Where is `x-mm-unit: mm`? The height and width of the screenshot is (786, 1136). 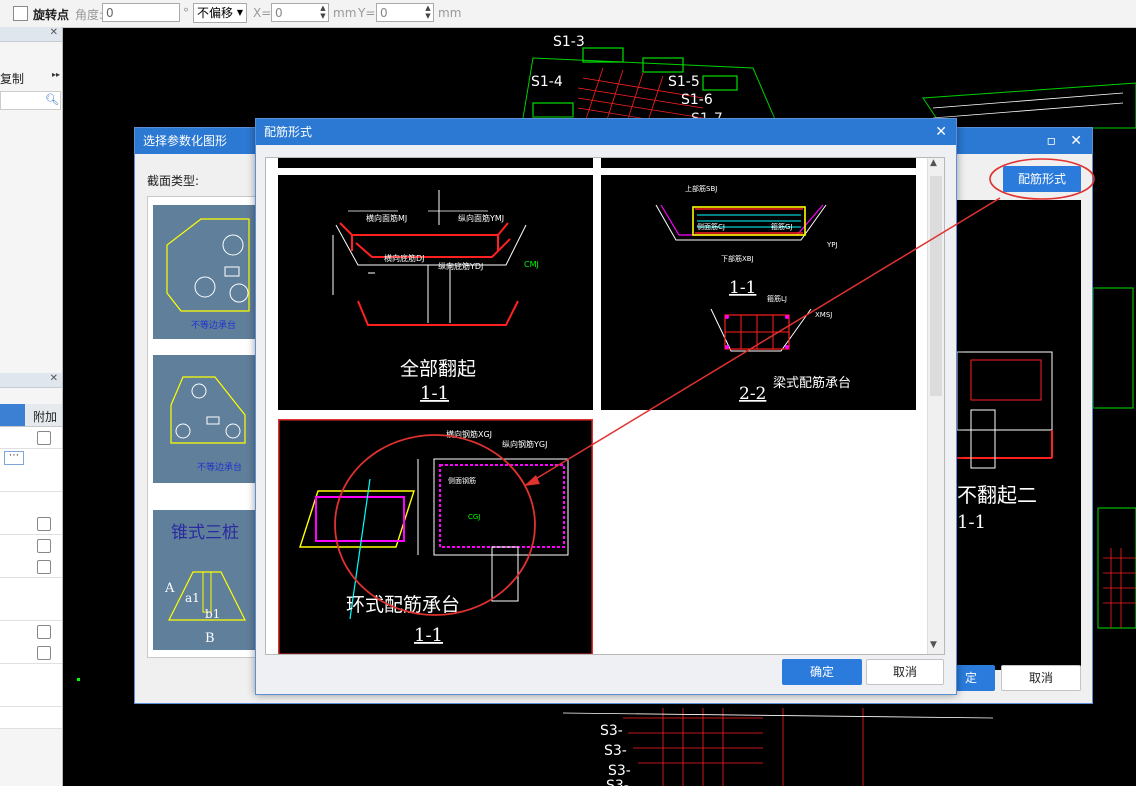
x-mm-unit: mm is located at coordinates (345, 13).